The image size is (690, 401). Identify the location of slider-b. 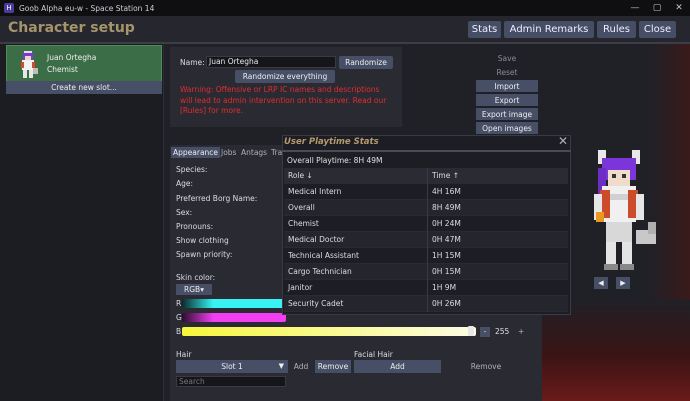
(329, 331).